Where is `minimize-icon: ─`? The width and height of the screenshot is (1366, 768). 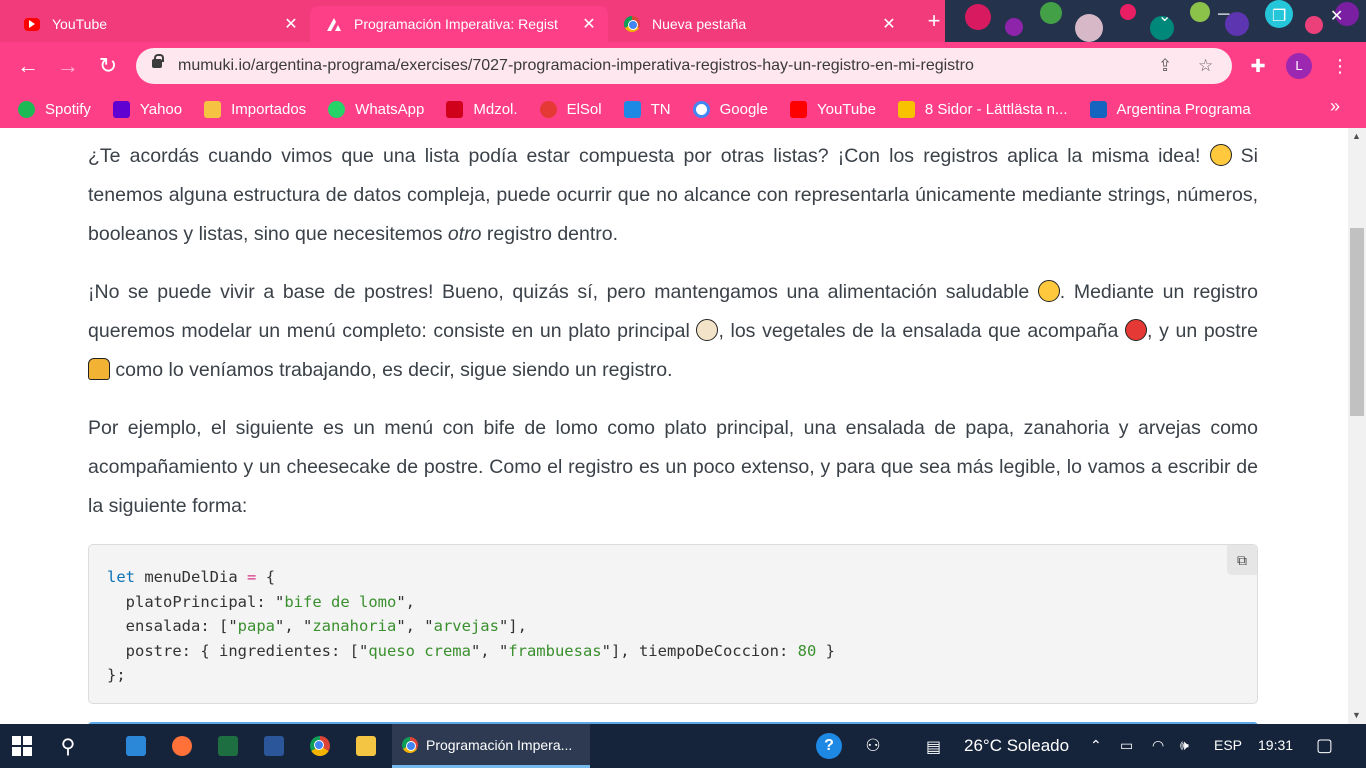 minimize-icon: ─ is located at coordinates (1223, 15).